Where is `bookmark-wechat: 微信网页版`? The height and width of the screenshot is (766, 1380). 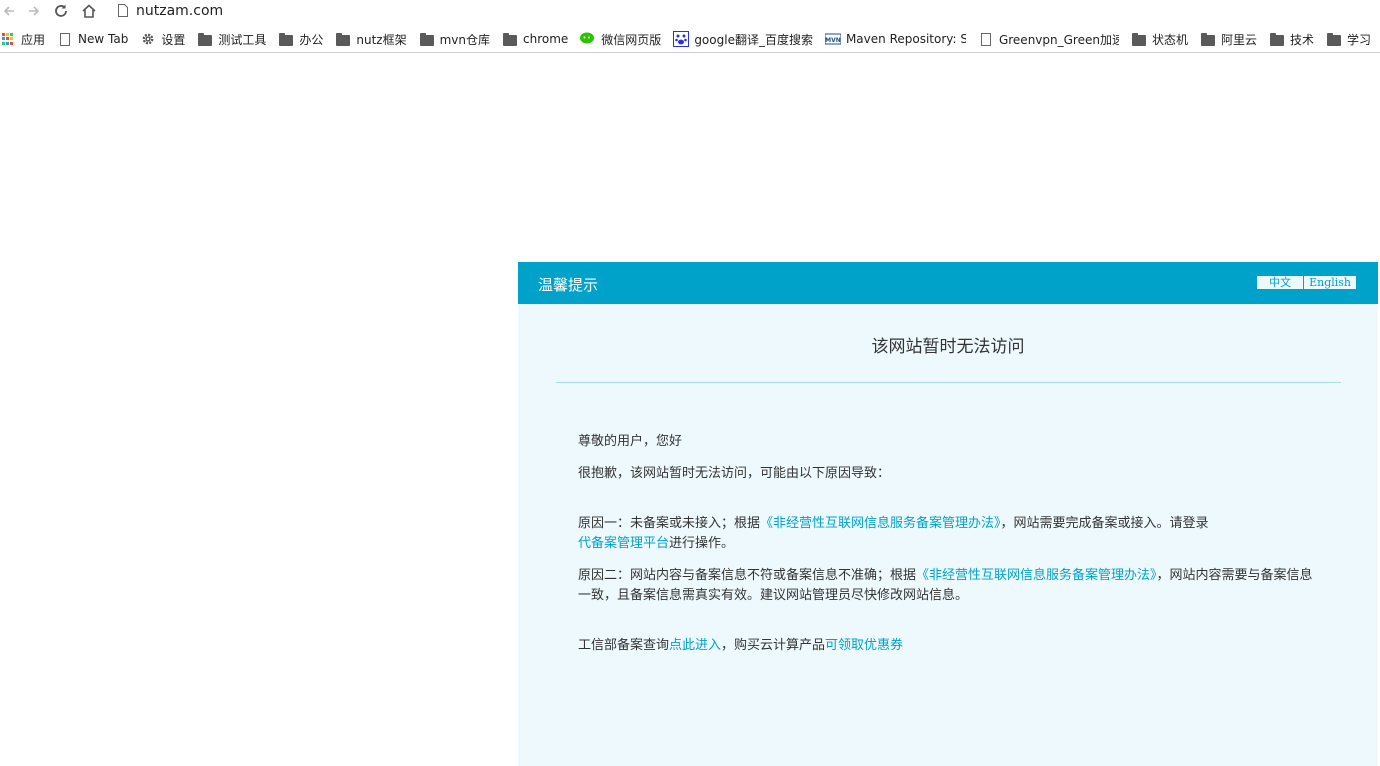
bookmark-wechat: 微信网页版 is located at coordinates (620, 39).